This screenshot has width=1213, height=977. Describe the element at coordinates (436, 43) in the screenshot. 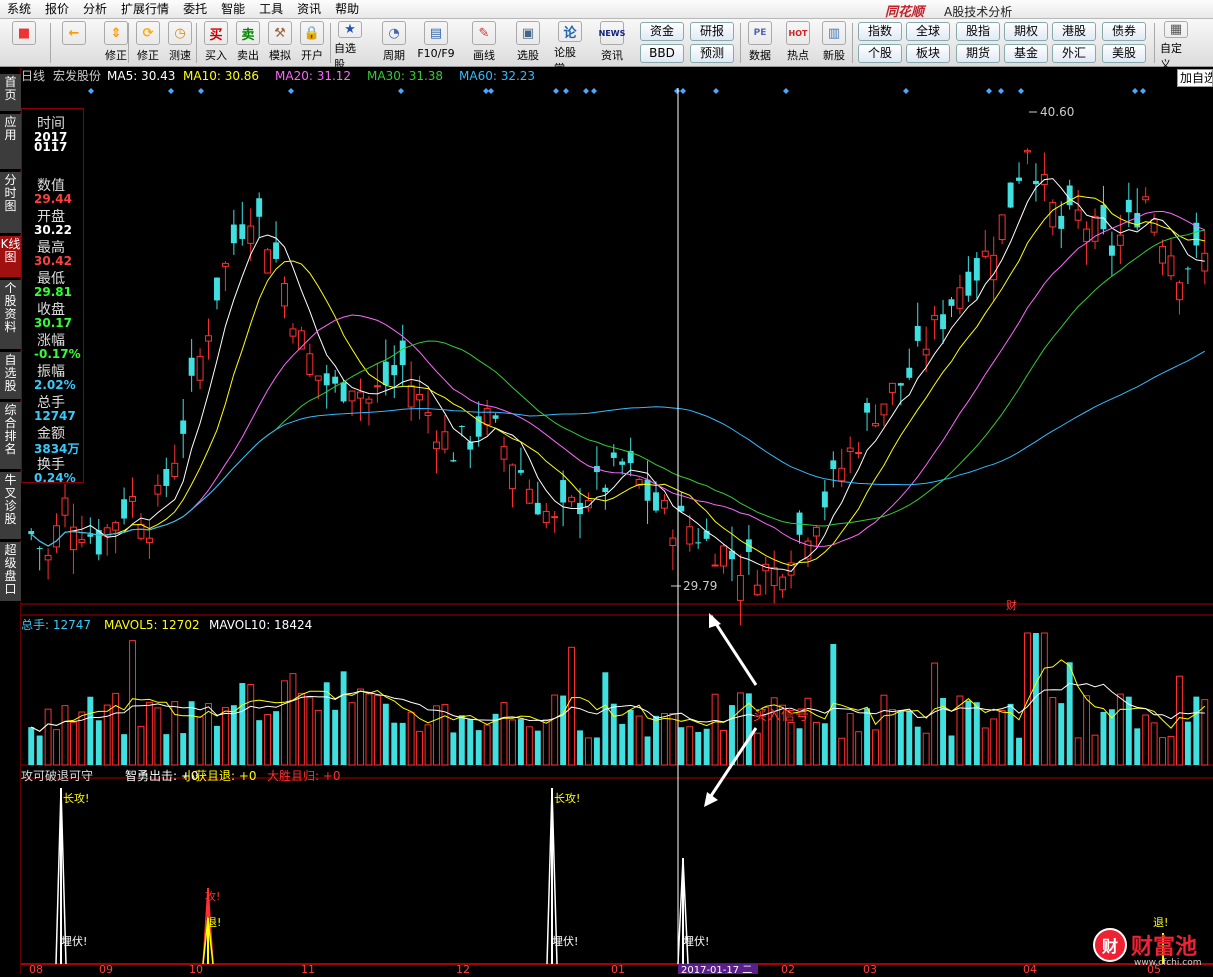

I see `F10/F9-button: ▤ F10/F9` at that location.